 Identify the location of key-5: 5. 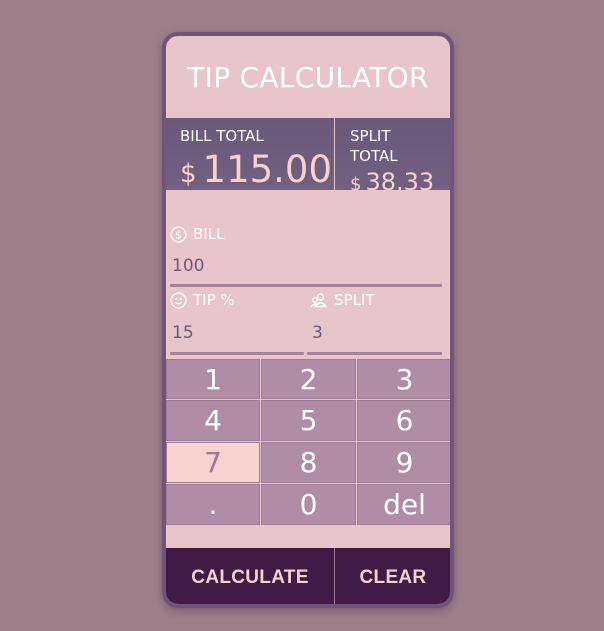
(308, 420).